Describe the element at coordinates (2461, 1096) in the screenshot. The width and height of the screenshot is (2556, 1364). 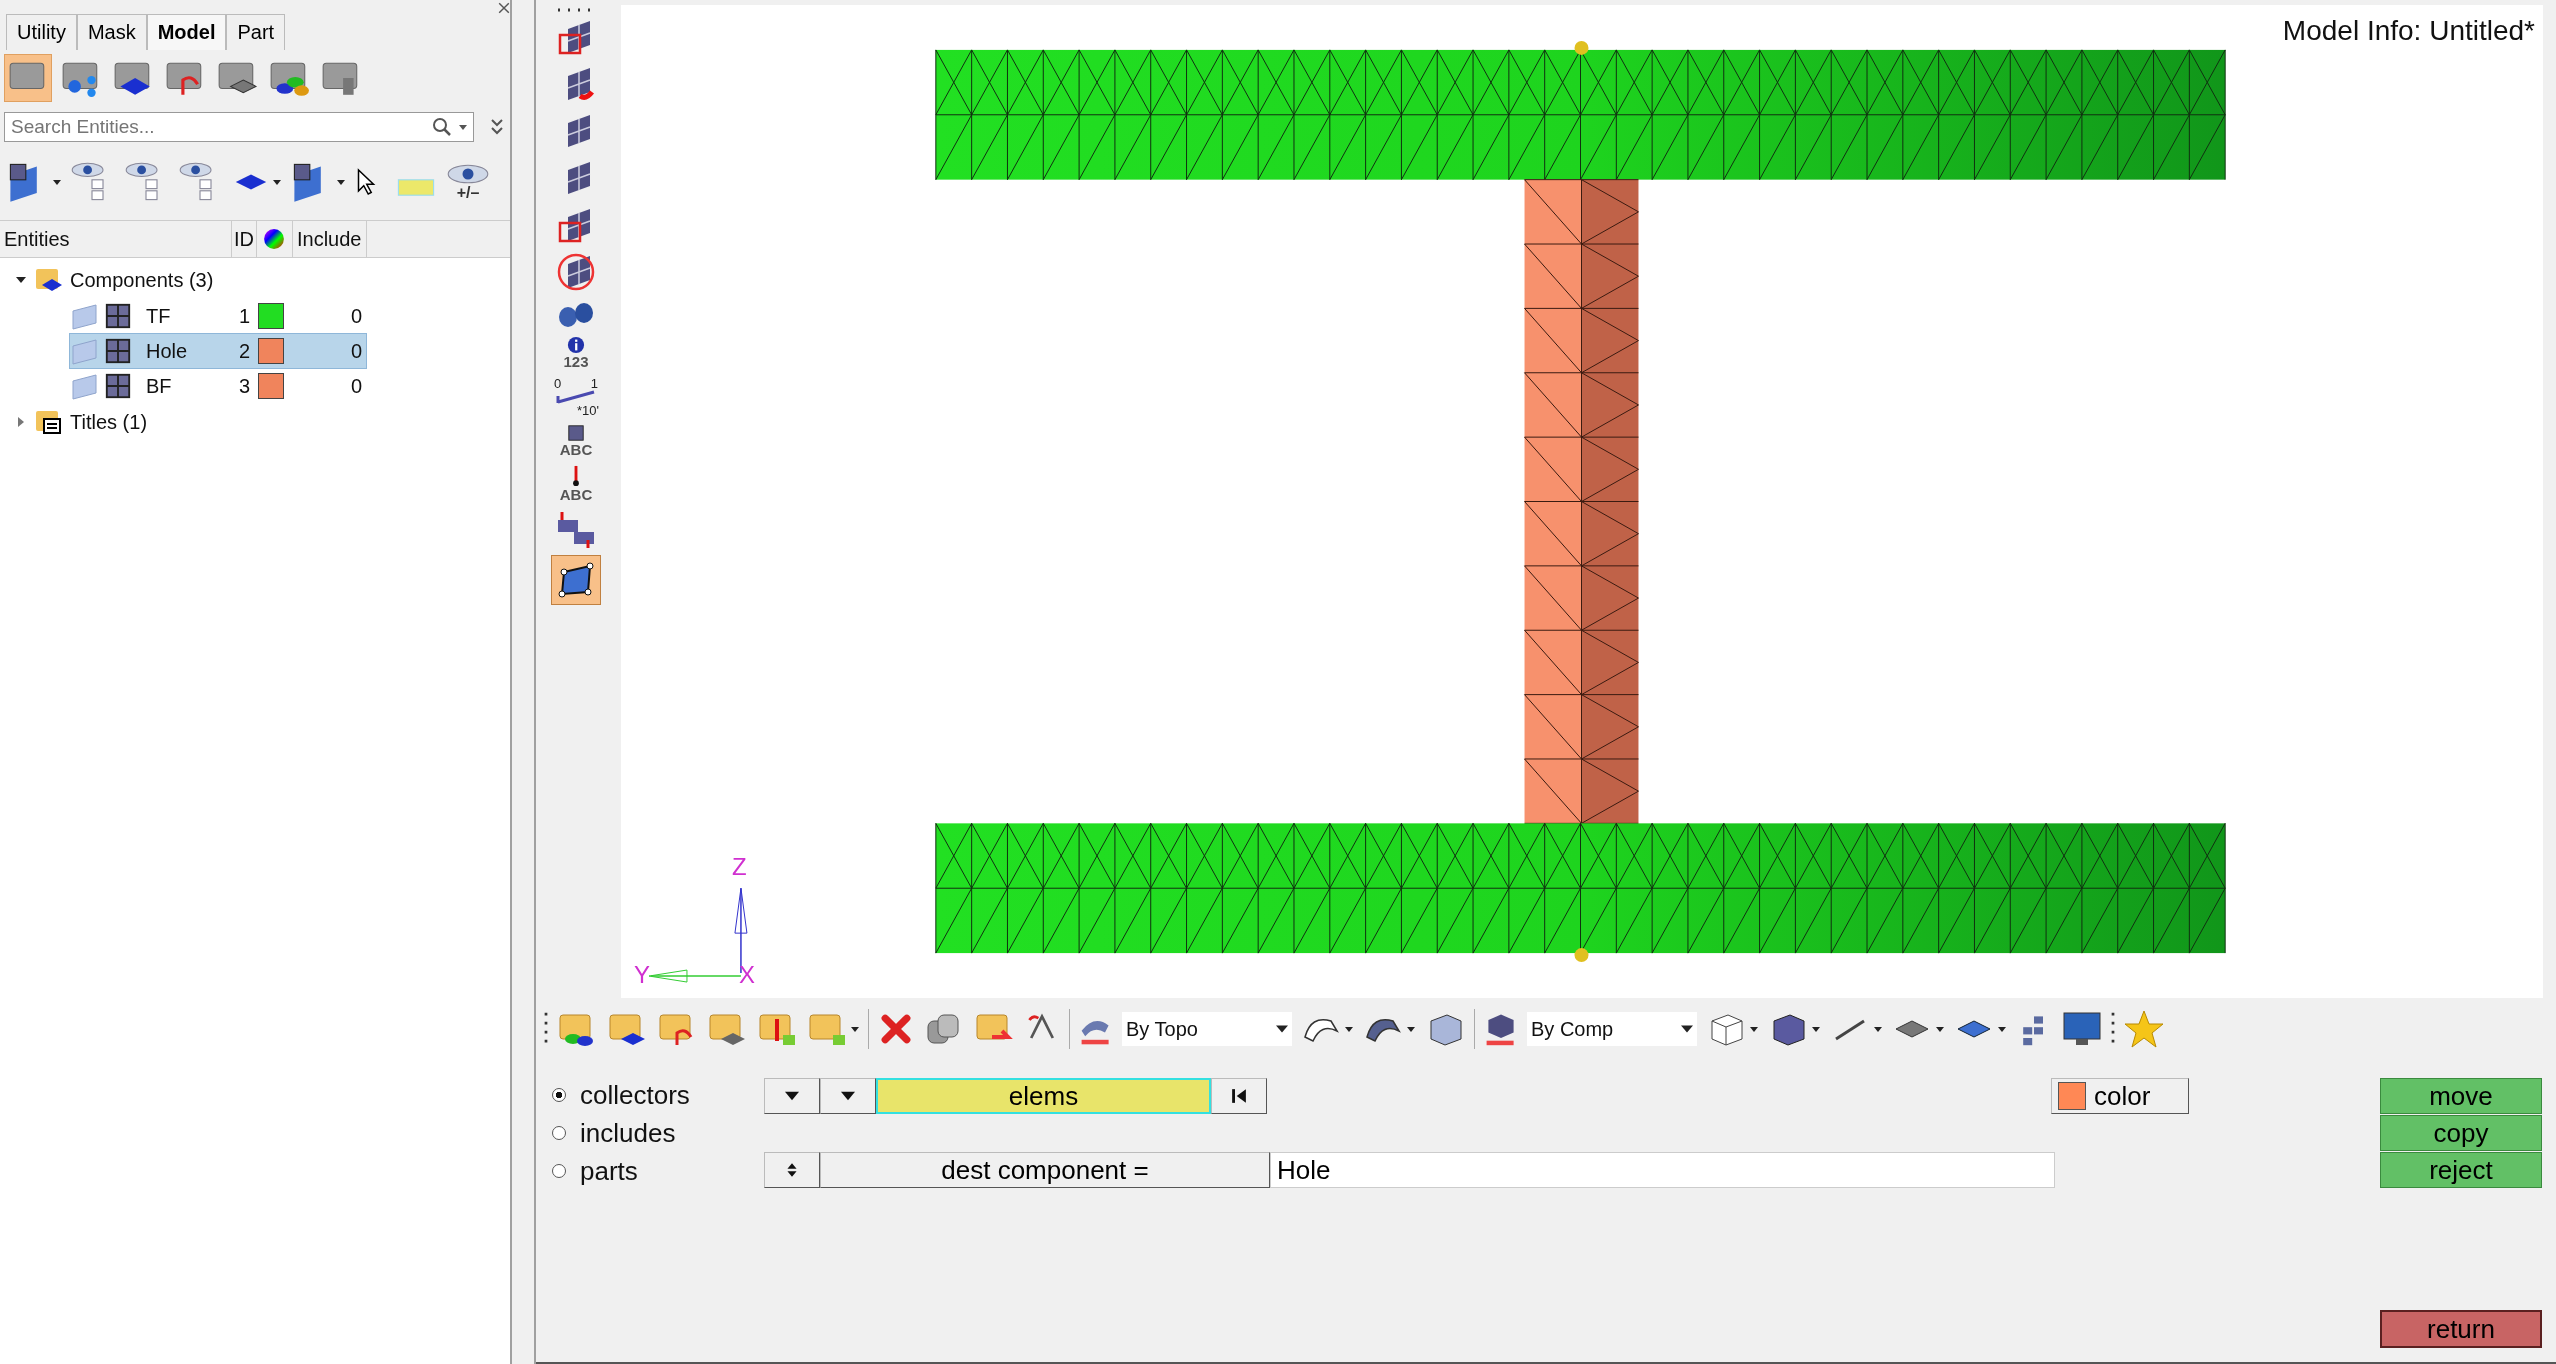
I see `action-button: move` at that location.